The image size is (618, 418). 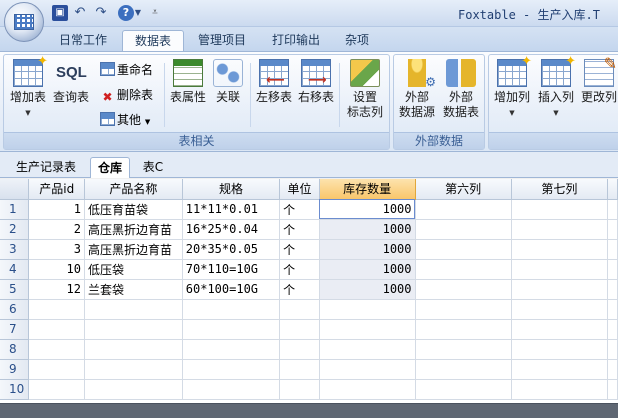 What do you see at coordinates (56, 249) in the screenshot?
I see `cell-product-id: 3` at bounding box center [56, 249].